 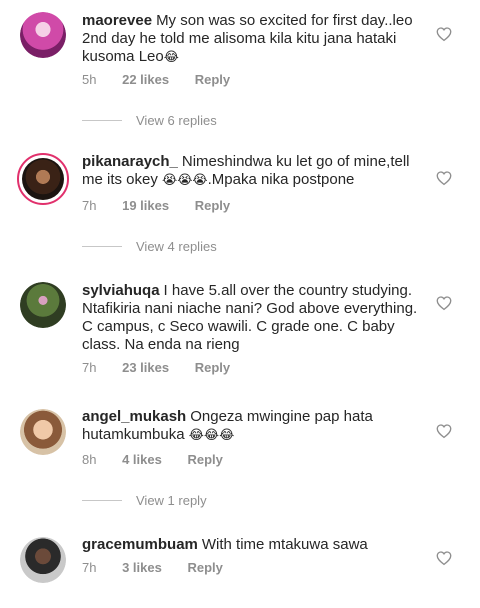 What do you see at coordinates (130, 161) in the screenshot?
I see `comment-username: pikanaraych_` at bounding box center [130, 161].